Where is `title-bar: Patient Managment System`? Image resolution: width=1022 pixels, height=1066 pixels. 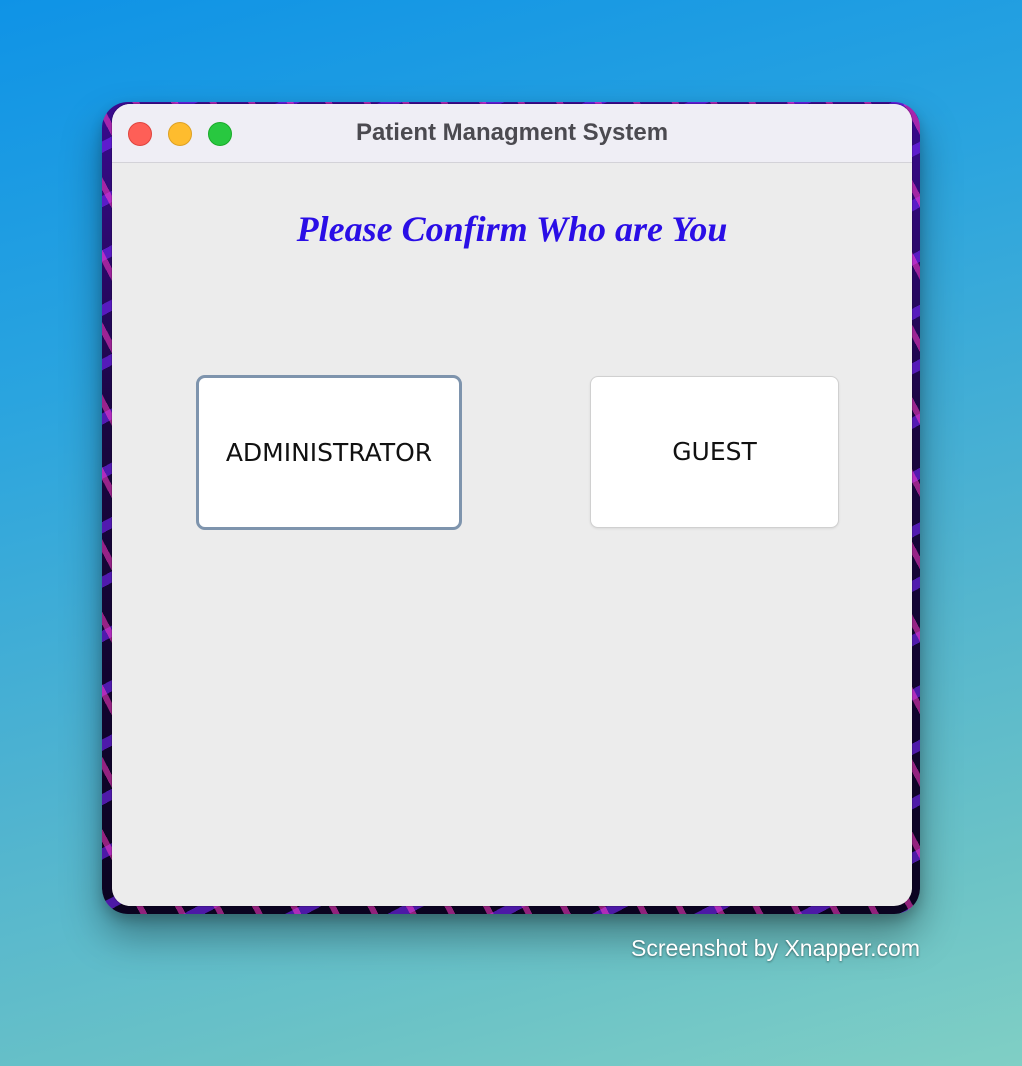 title-bar: Patient Managment System is located at coordinates (512, 133).